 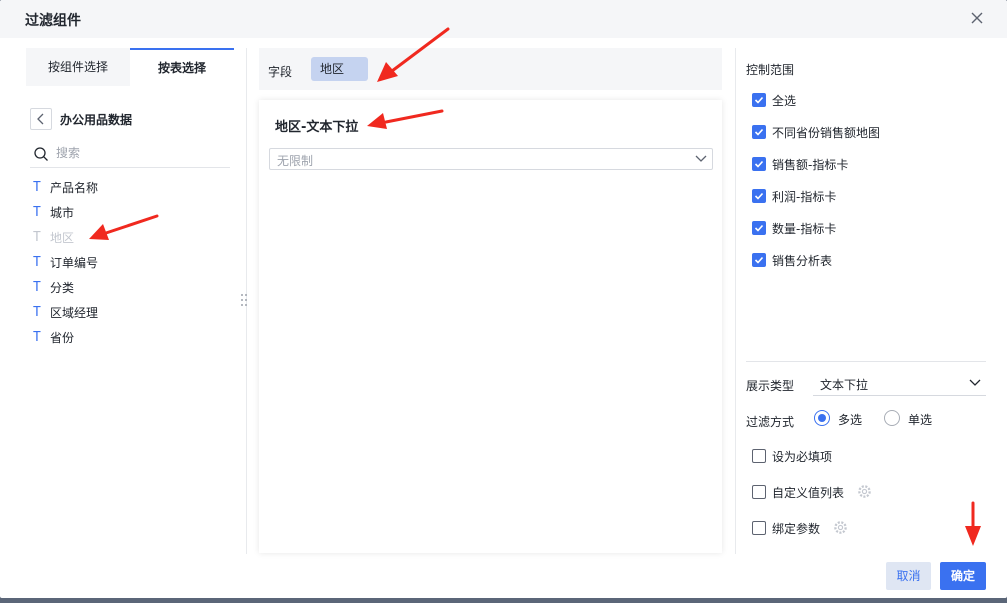 I want to click on radio-label: 多选, so click(x=850, y=420).